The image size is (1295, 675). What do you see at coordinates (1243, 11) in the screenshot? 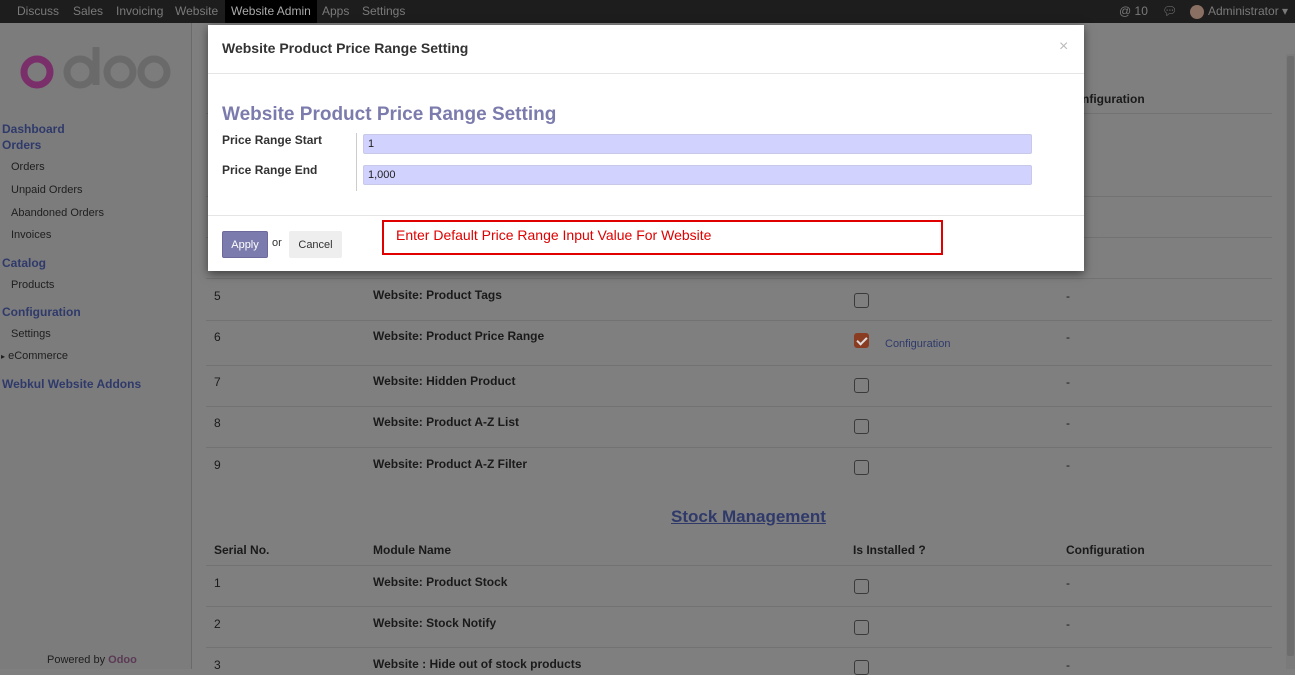
I see `user-name: Administrator` at bounding box center [1243, 11].